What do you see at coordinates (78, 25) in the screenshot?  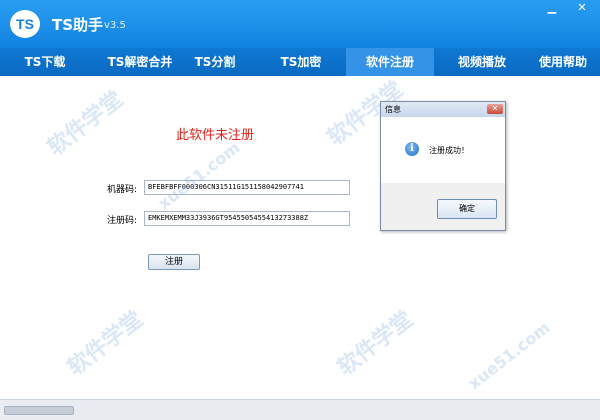 I see `app-title: TS助手` at bounding box center [78, 25].